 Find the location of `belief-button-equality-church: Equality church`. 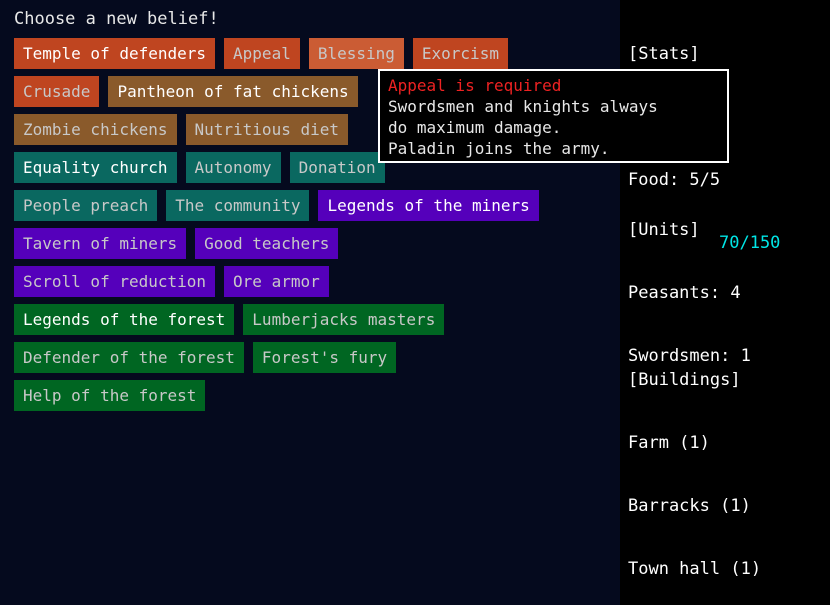

belief-button-equality-church: Equality church is located at coordinates (95, 167).